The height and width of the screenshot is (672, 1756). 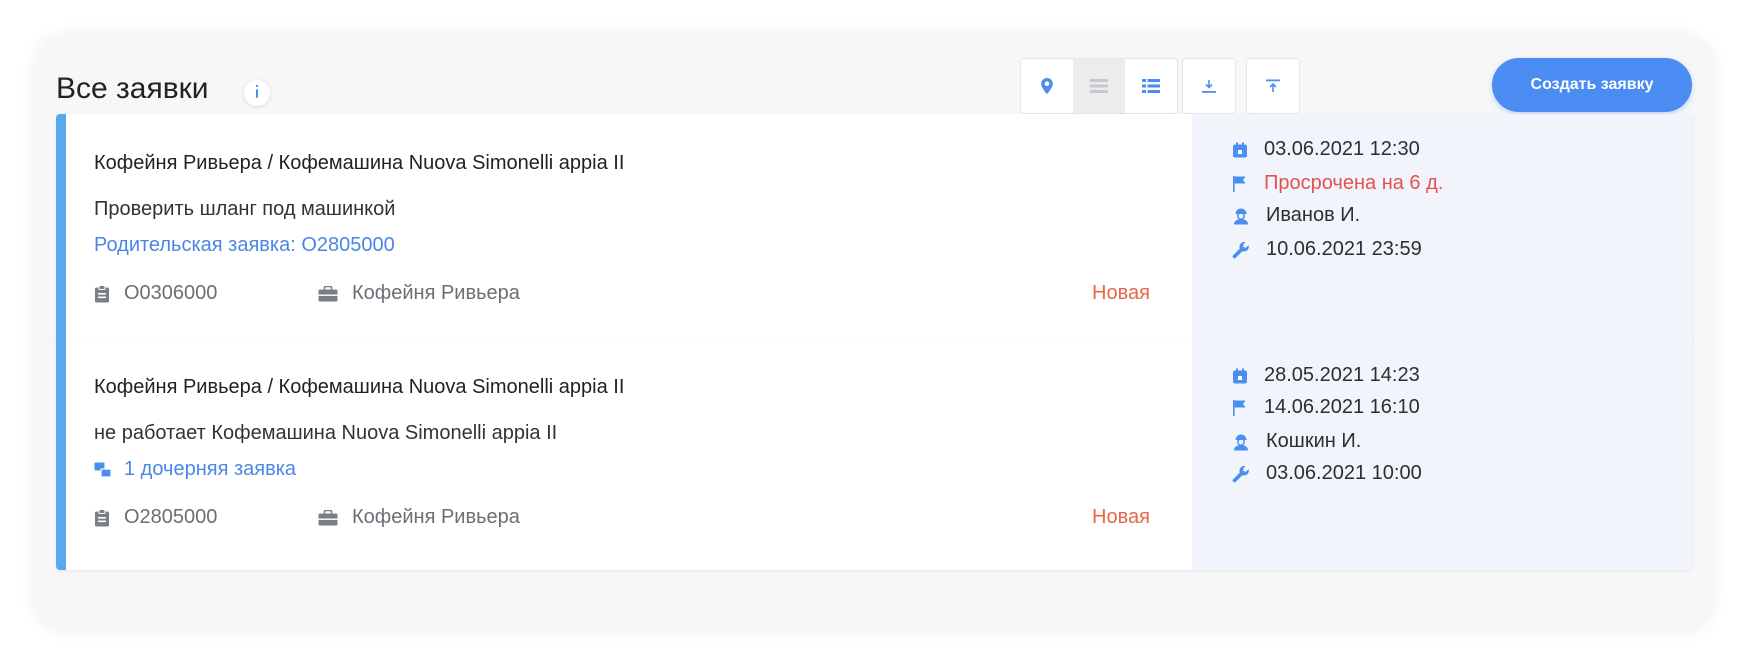 I want to click on request-number-value: О0306000, so click(x=171, y=293).